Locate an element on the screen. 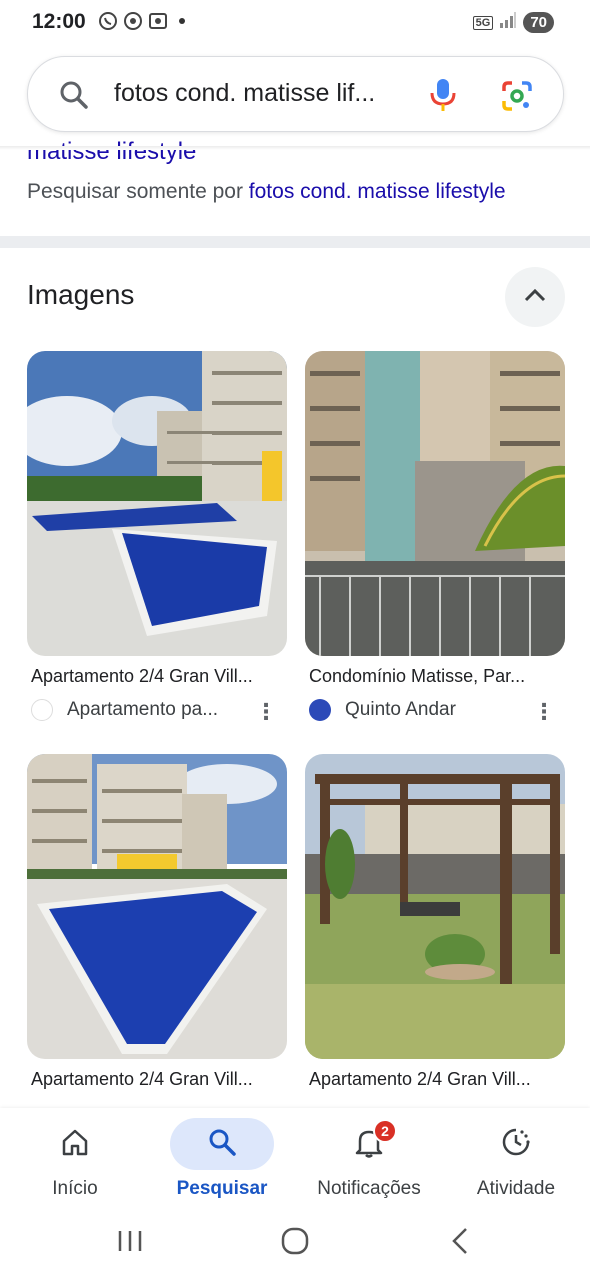 The width and height of the screenshot is (590, 1280). system-navigation-bar is located at coordinates (295, 1244).